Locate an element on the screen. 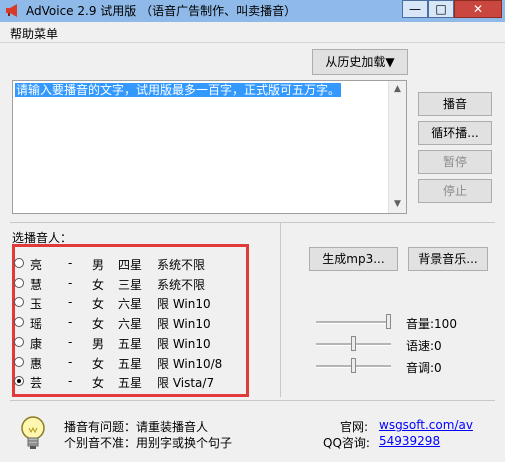 This screenshot has width=505, height=462. title-bar: AdVoice 2.9 试用版 （语音广告制作、叫卖播音） — □ ✕ is located at coordinates (252, 11).